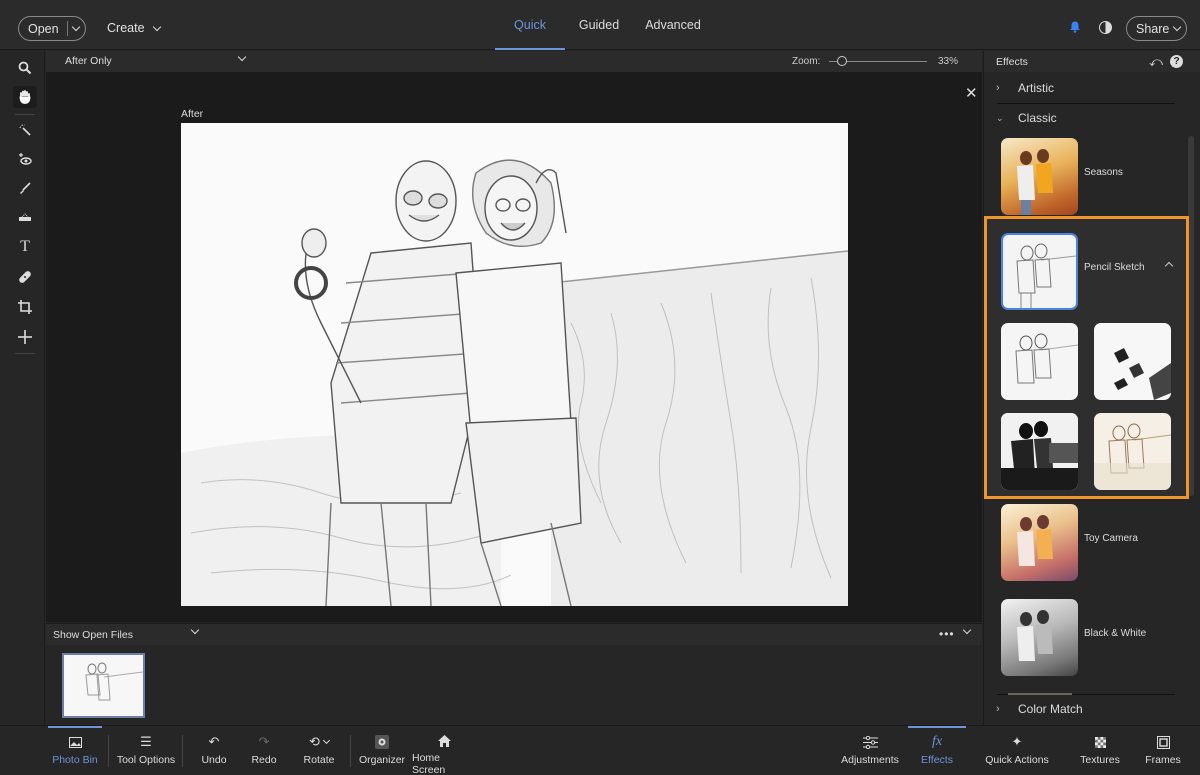 The height and width of the screenshot is (775, 1200). Describe the element at coordinates (937, 750) in the screenshot. I see `effects-button: fx Effects` at that location.